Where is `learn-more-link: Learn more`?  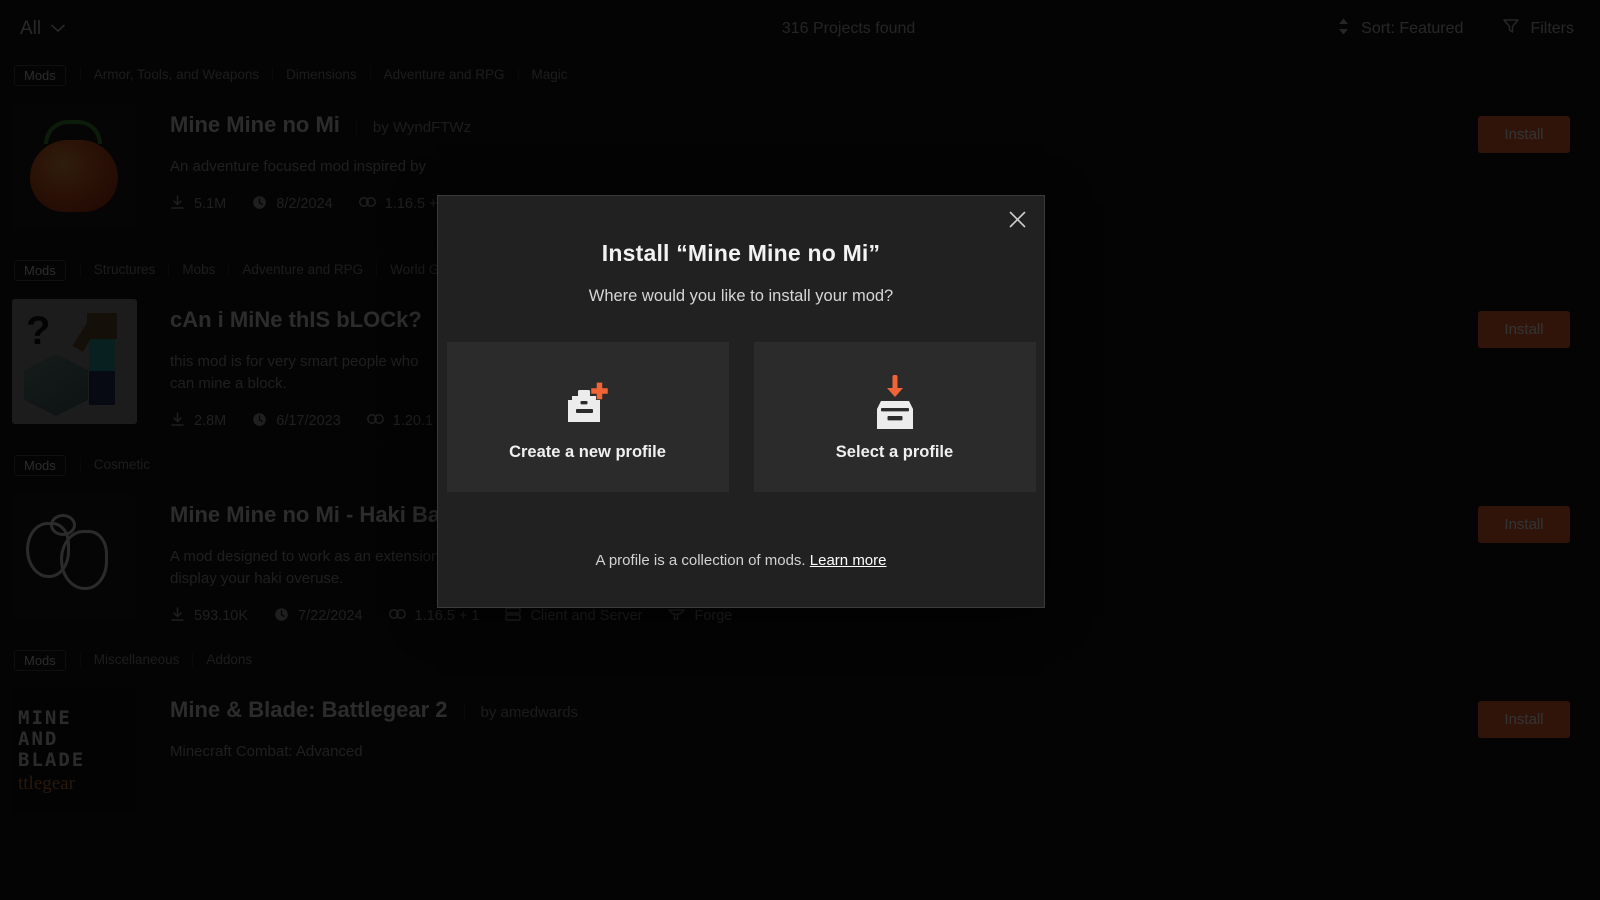 learn-more-link: Learn more is located at coordinates (848, 560).